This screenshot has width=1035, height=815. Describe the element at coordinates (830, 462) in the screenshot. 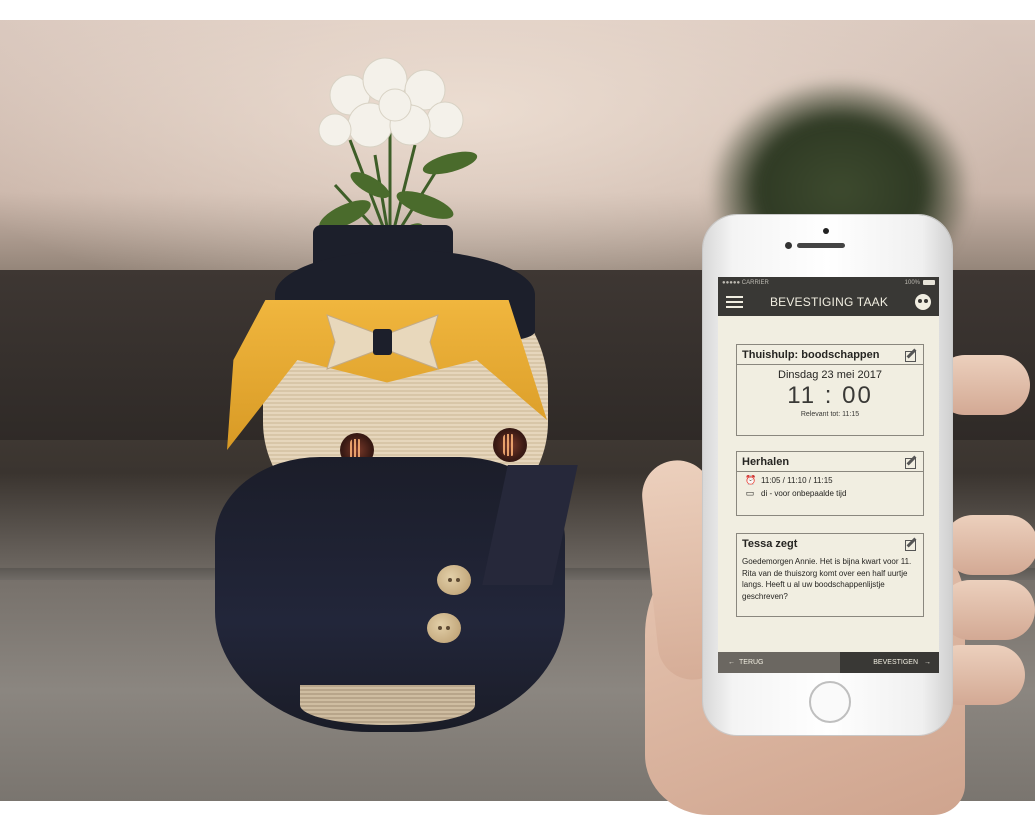

I see `repeat-card-header: Herhalen` at that location.